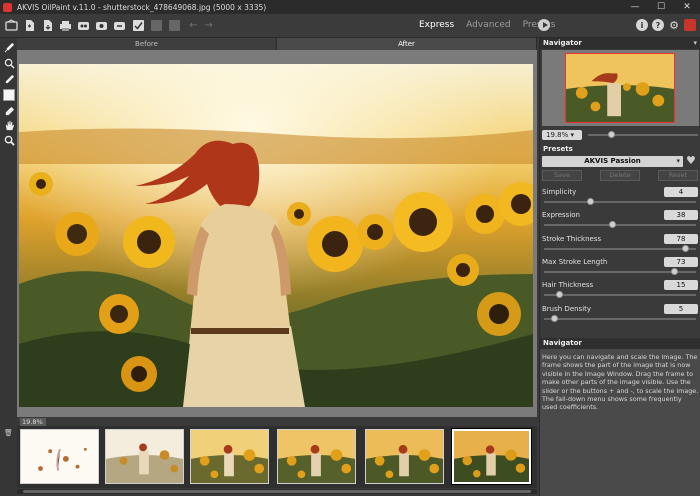  I want to click on tool-palette: 🗑, so click(8, 267).